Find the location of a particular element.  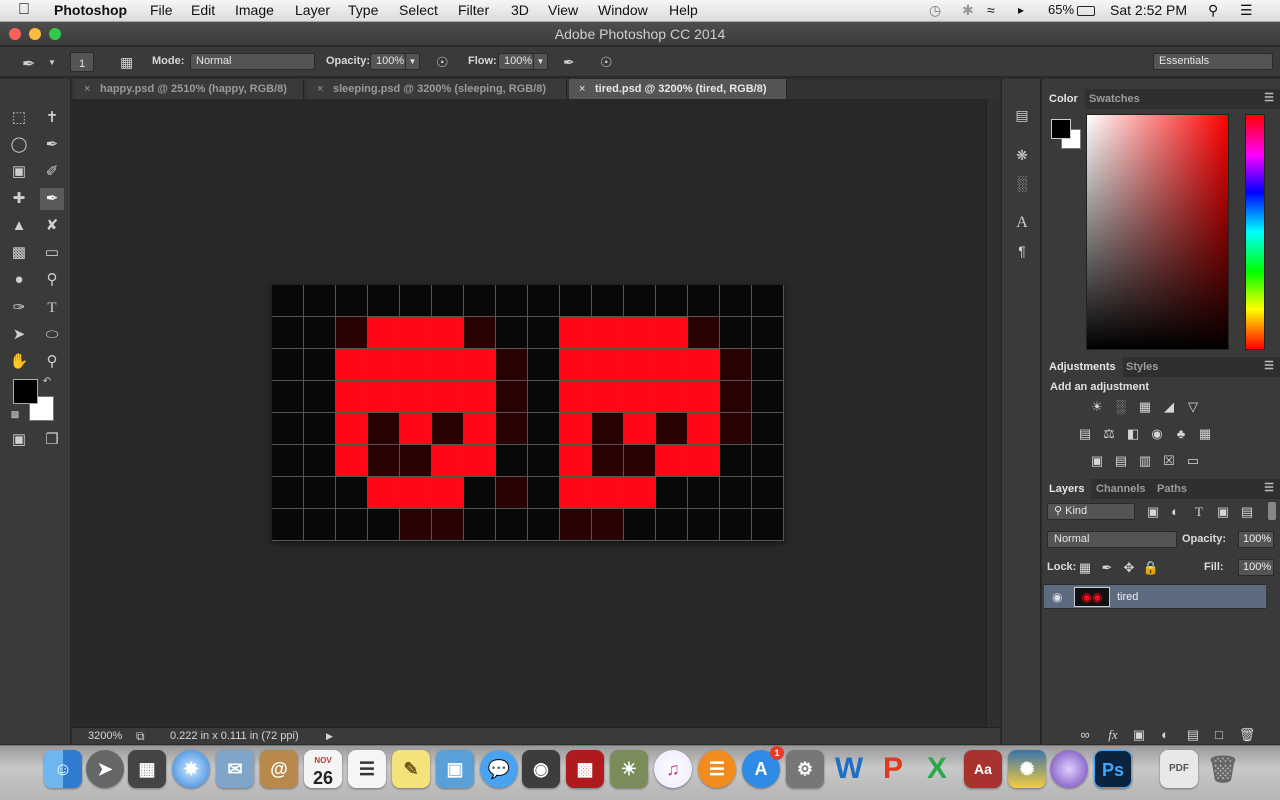

posterize-icon: ▤ is located at coordinates (1121, 461).